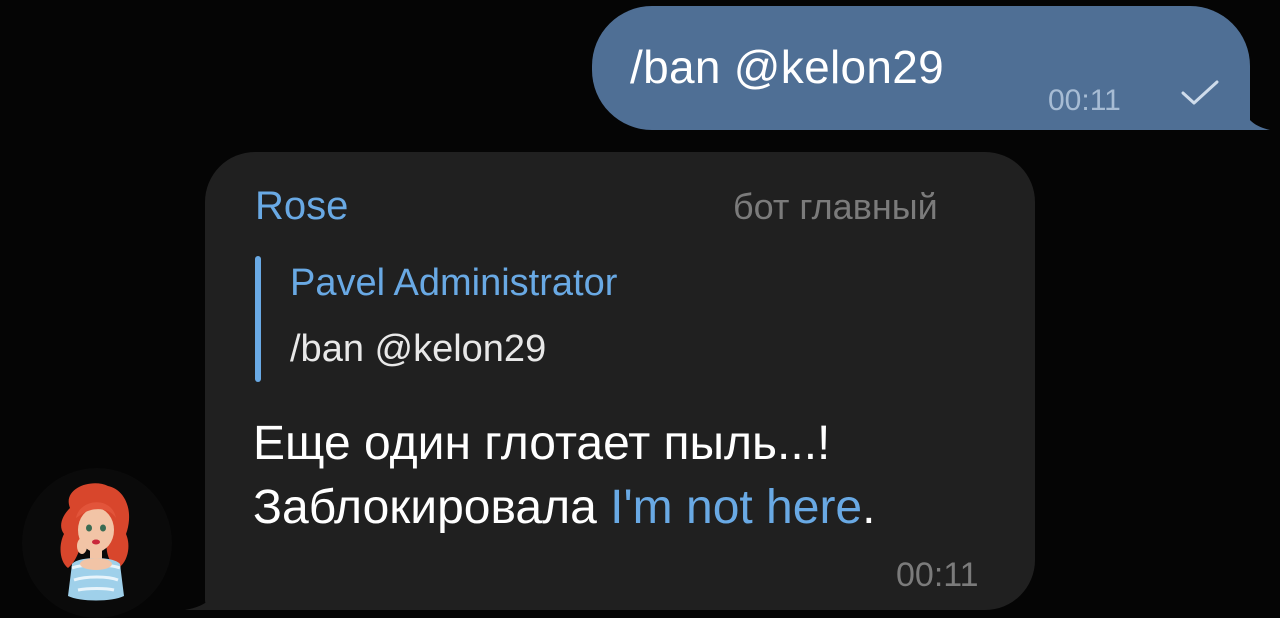 This screenshot has width=1280, height=618. What do you see at coordinates (1200, 92) in the screenshot?
I see `single-check-icon` at bounding box center [1200, 92].